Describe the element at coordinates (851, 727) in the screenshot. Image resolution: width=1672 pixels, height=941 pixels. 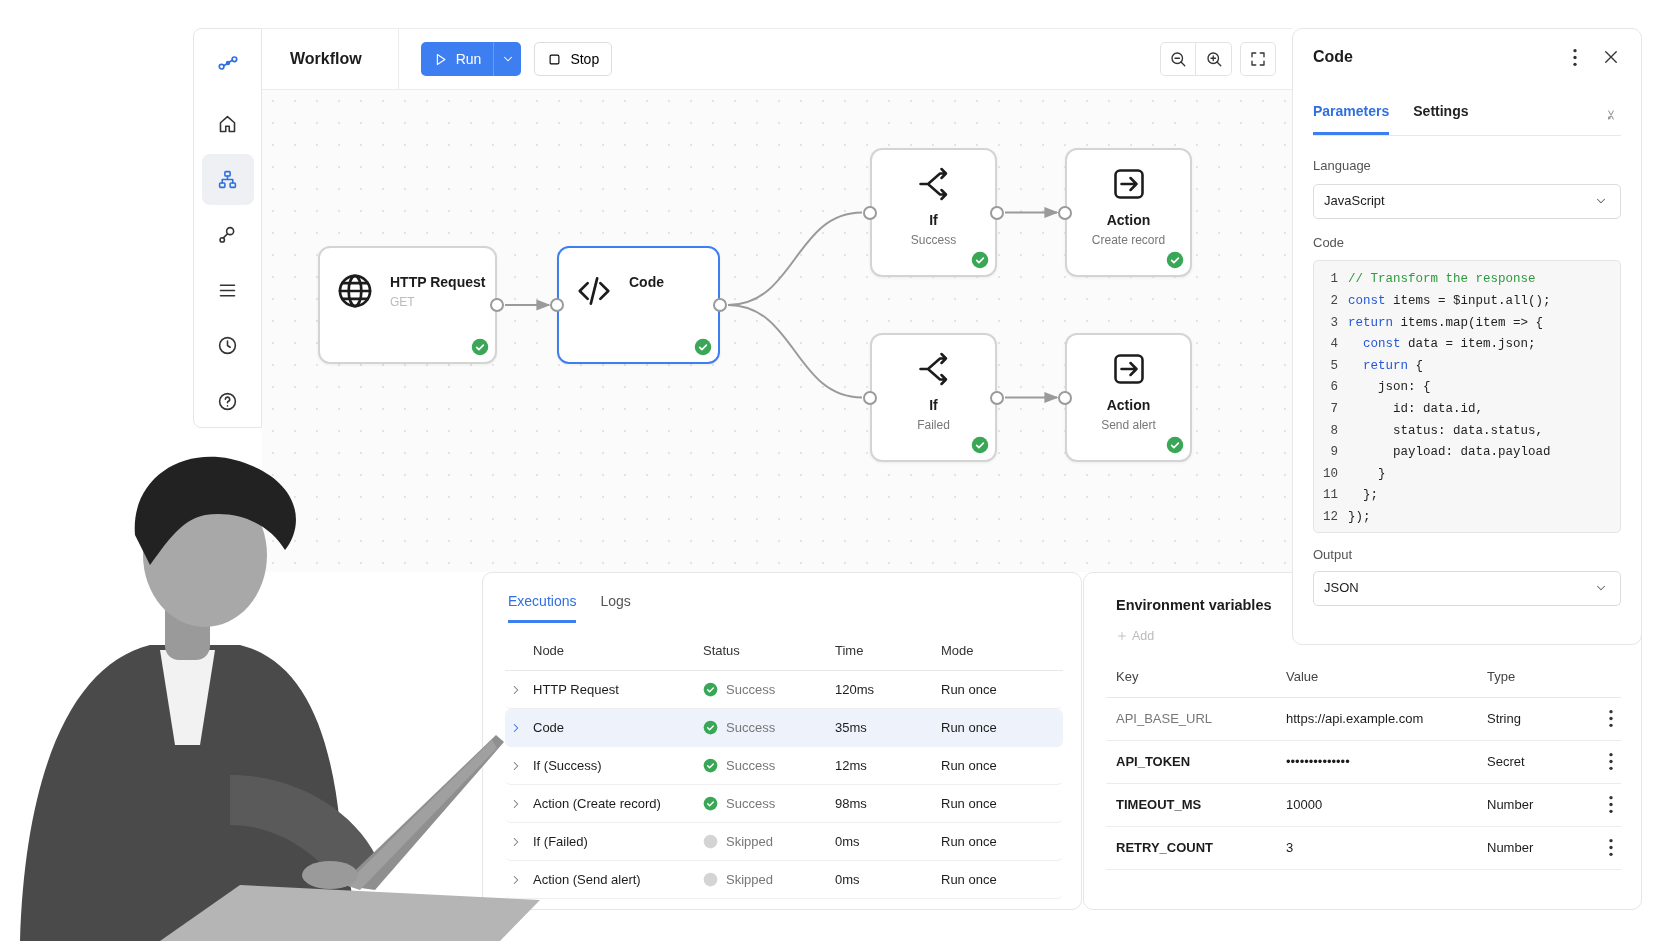
I see `table-cell-text: 35ms` at that location.